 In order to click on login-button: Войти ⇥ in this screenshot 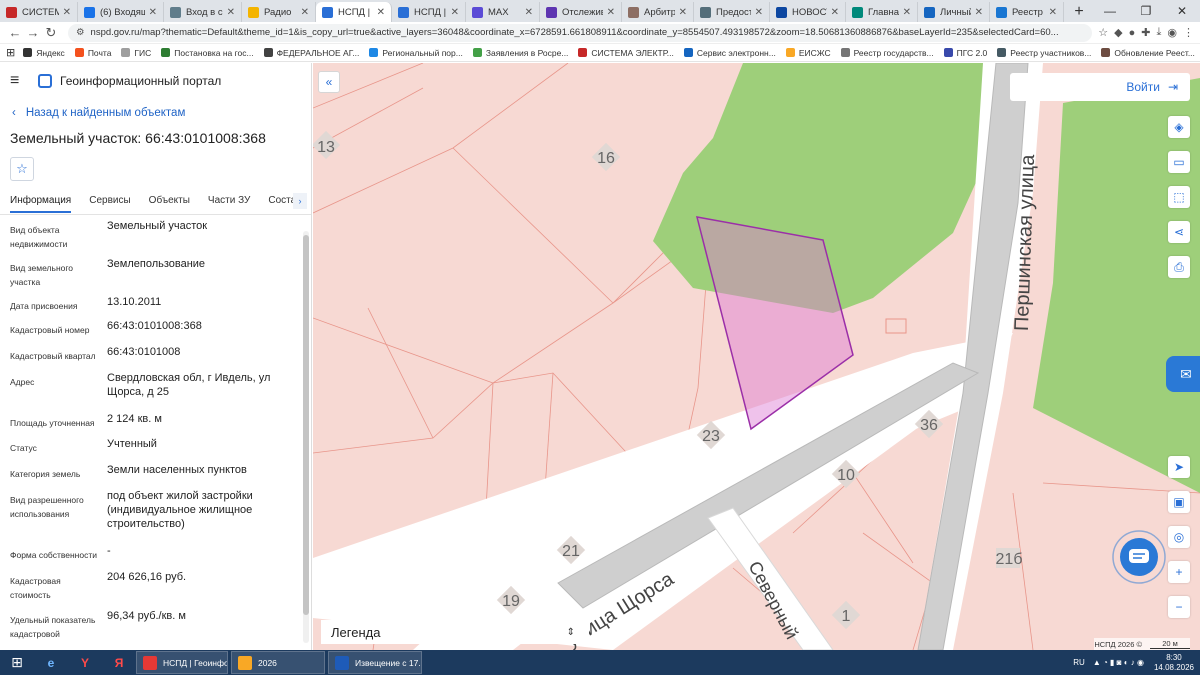, I will do `click(1100, 87)`.